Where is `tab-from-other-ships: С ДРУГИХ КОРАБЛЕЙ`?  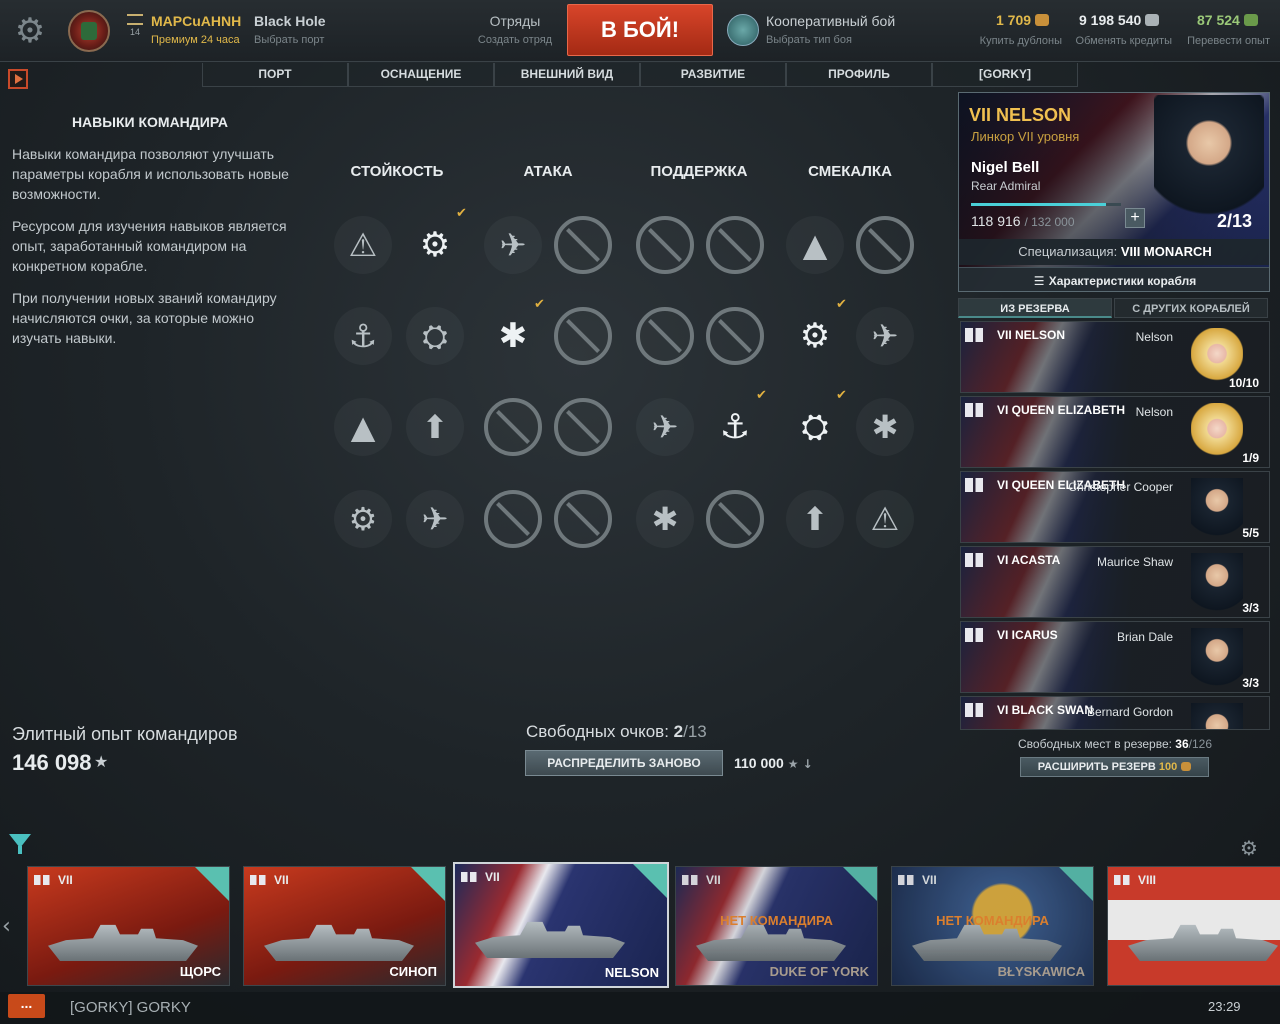 tab-from-other-ships: С ДРУГИХ КОРАБЛЕЙ is located at coordinates (1191, 308).